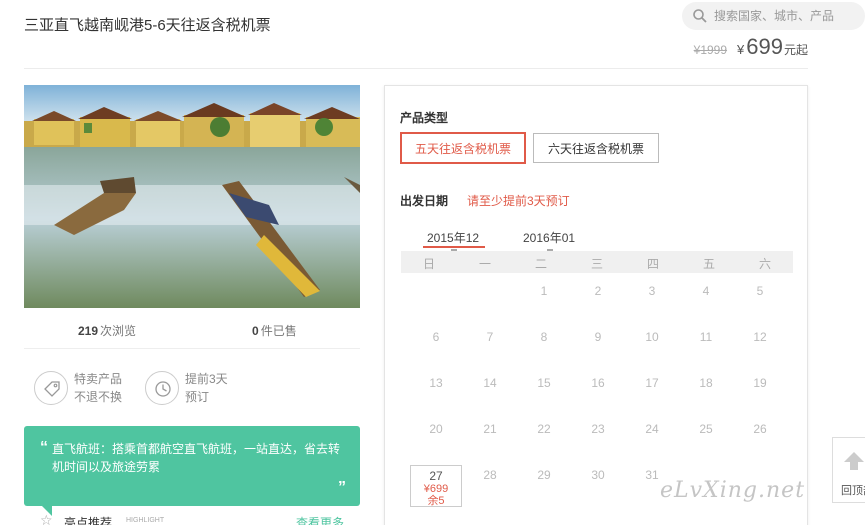 This screenshot has width=865, height=525. Describe the element at coordinates (652, 264) in the screenshot. I see `weekday-label: 四` at that location.